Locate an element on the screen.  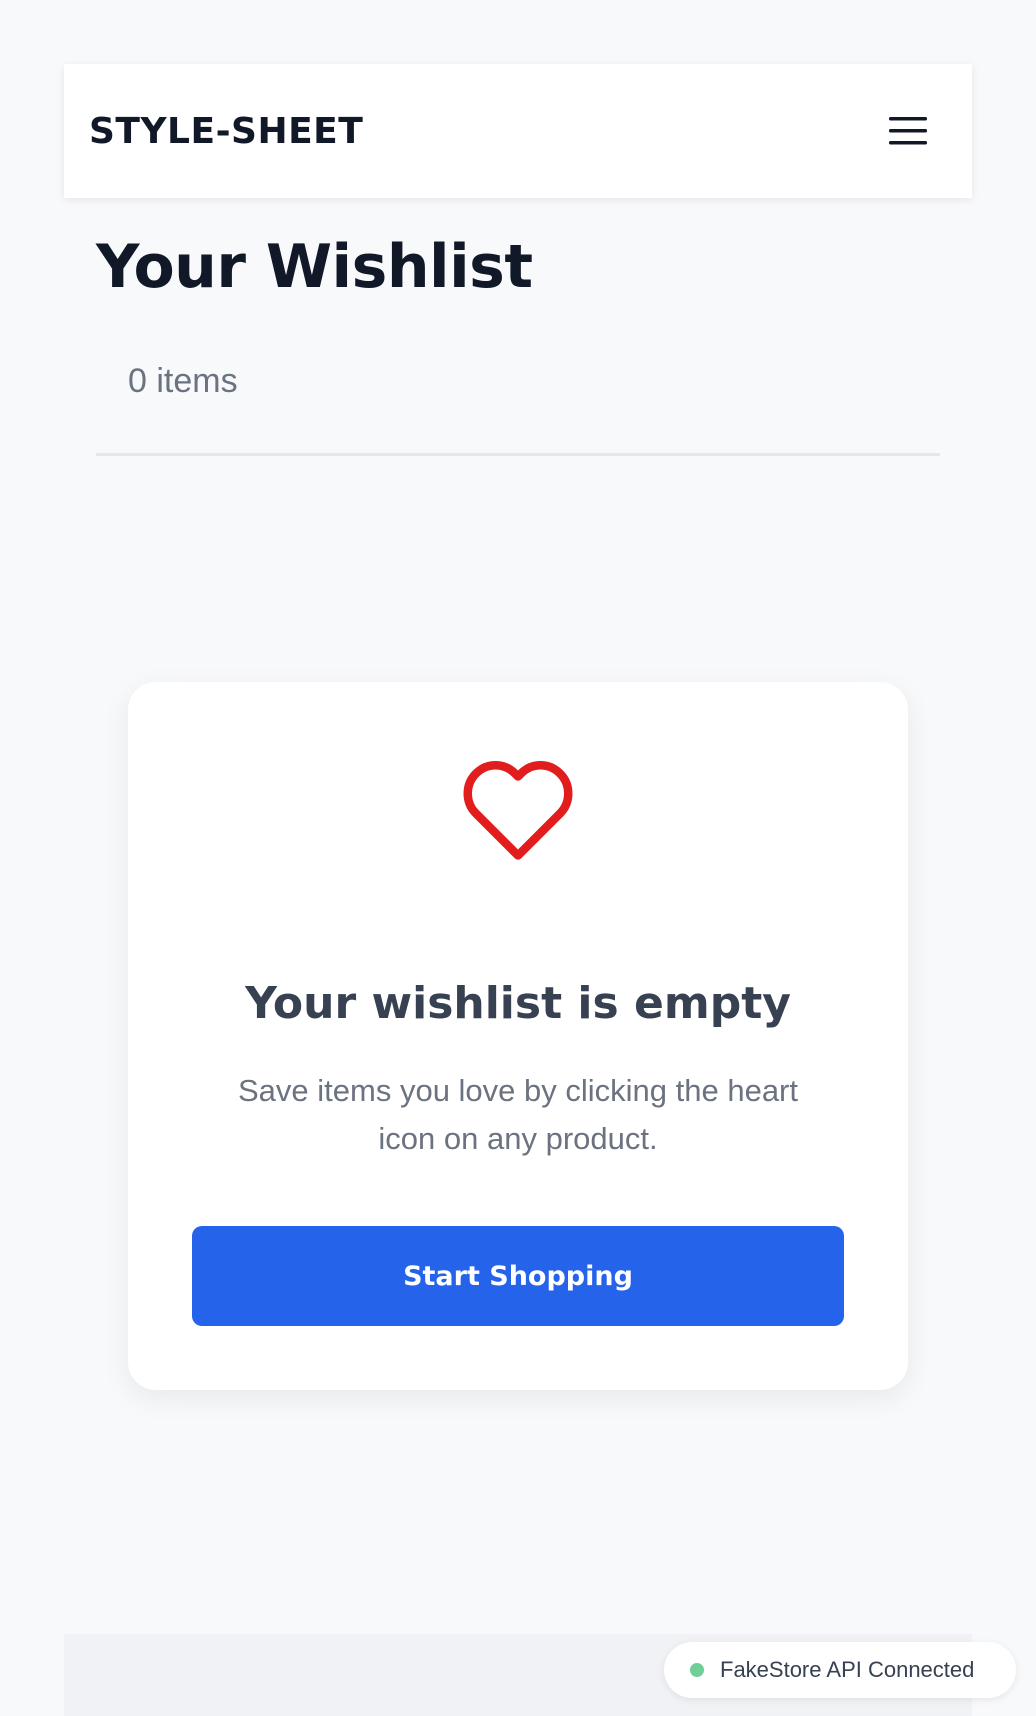
brand-logo: STYLE-SHEET is located at coordinates (226, 131).